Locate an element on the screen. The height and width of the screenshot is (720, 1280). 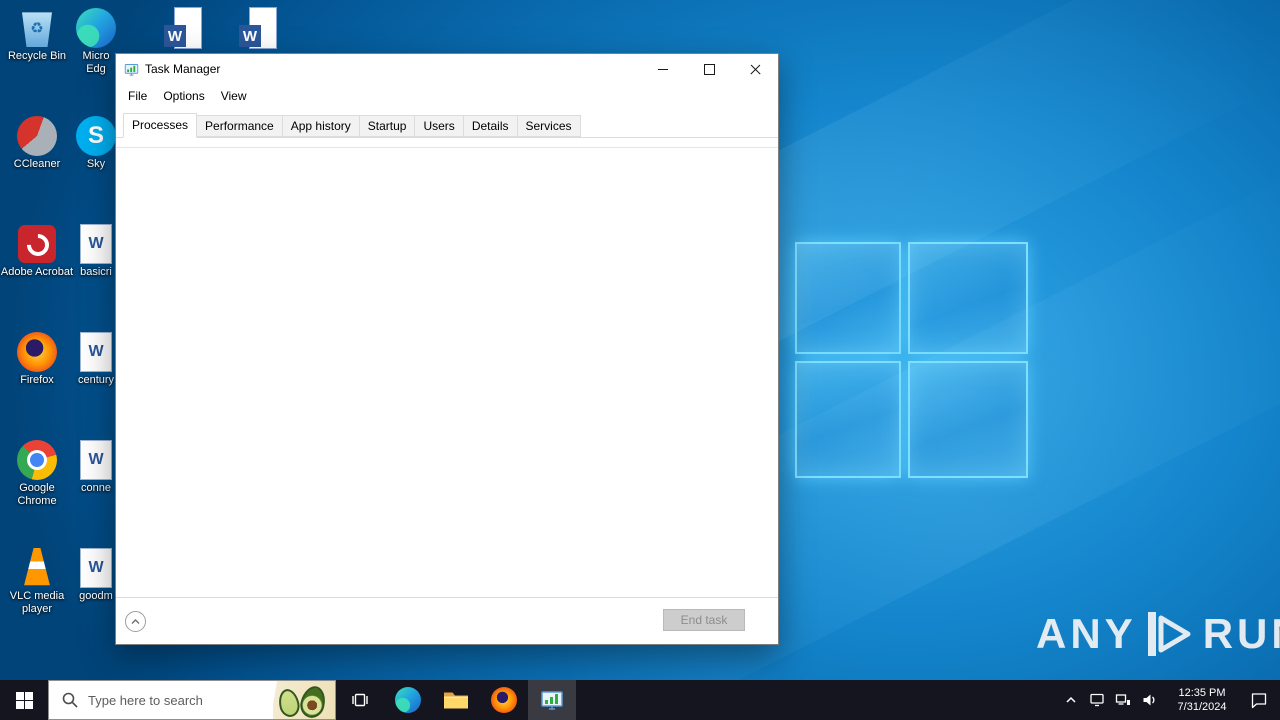
hidden-icons-button is located at coordinates (1071, 700).